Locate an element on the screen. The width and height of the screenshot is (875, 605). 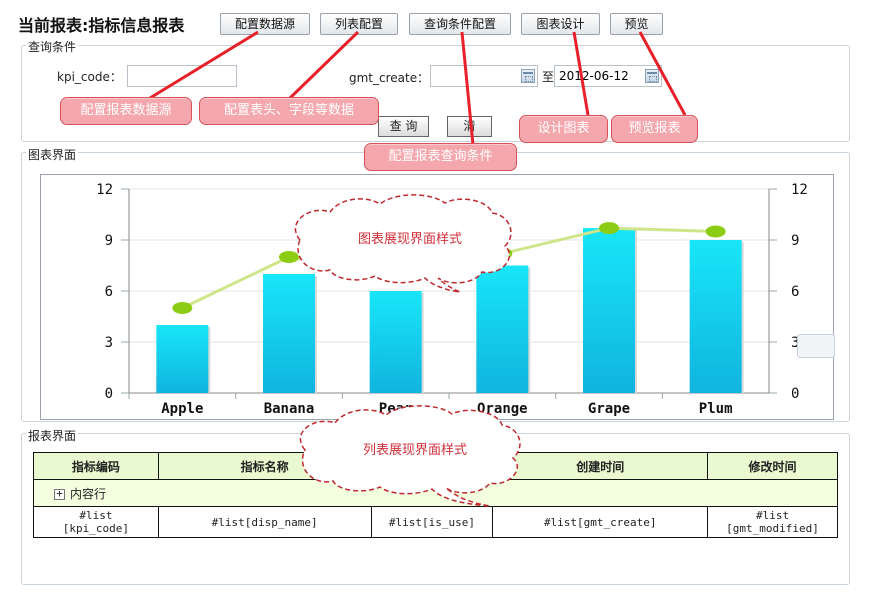
range-separator: 至 is located at coordinates (548, 77).